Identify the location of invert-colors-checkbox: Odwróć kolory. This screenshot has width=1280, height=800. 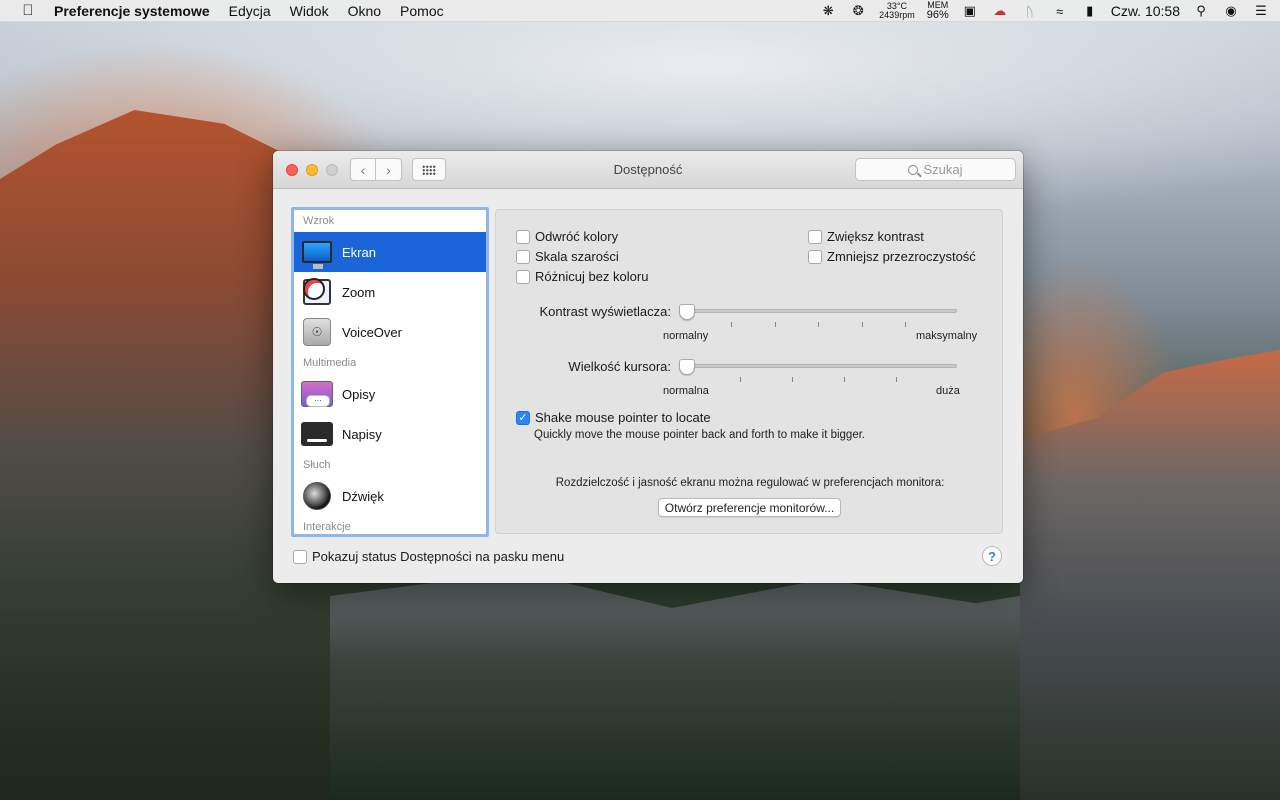
(567, 236).